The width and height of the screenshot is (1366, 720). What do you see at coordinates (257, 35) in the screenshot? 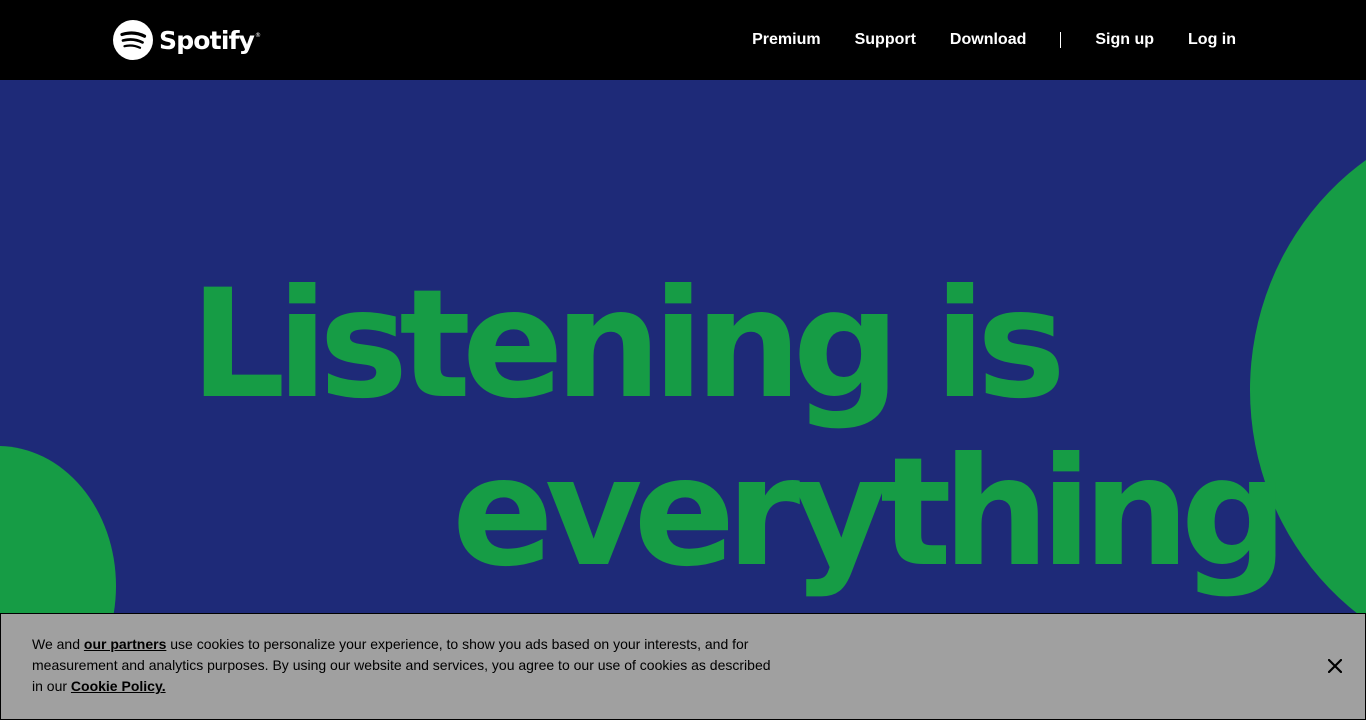
I see `registered-mark: ®` at bounding box center [257, 35].